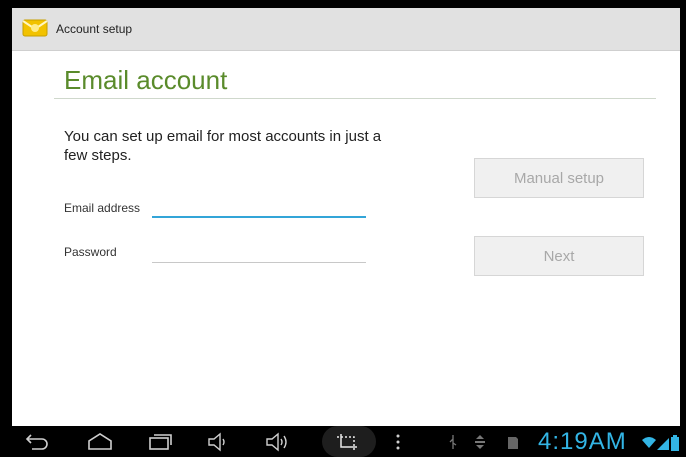  I want to click on recent-apps-icon, so click(160, 442).